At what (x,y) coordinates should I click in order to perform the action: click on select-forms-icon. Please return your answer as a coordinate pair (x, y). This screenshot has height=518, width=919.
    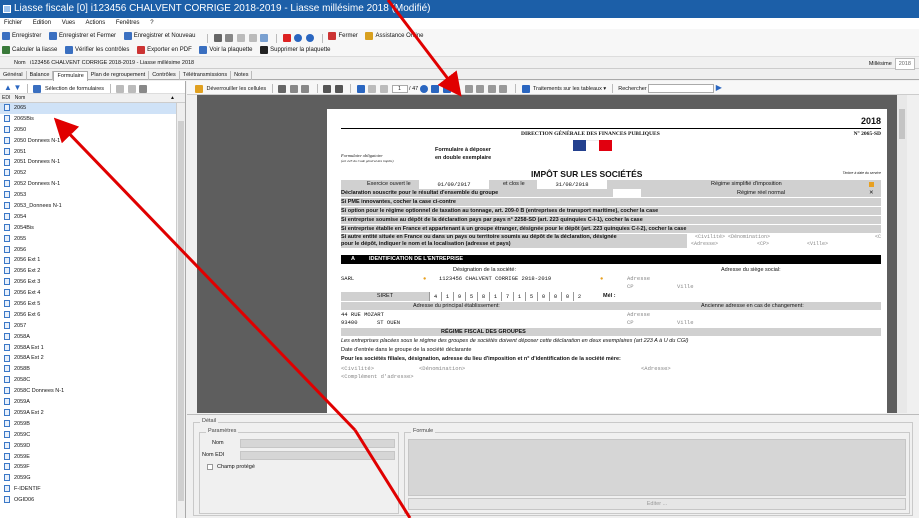
    Looking at the image, I should click on (37, 88).